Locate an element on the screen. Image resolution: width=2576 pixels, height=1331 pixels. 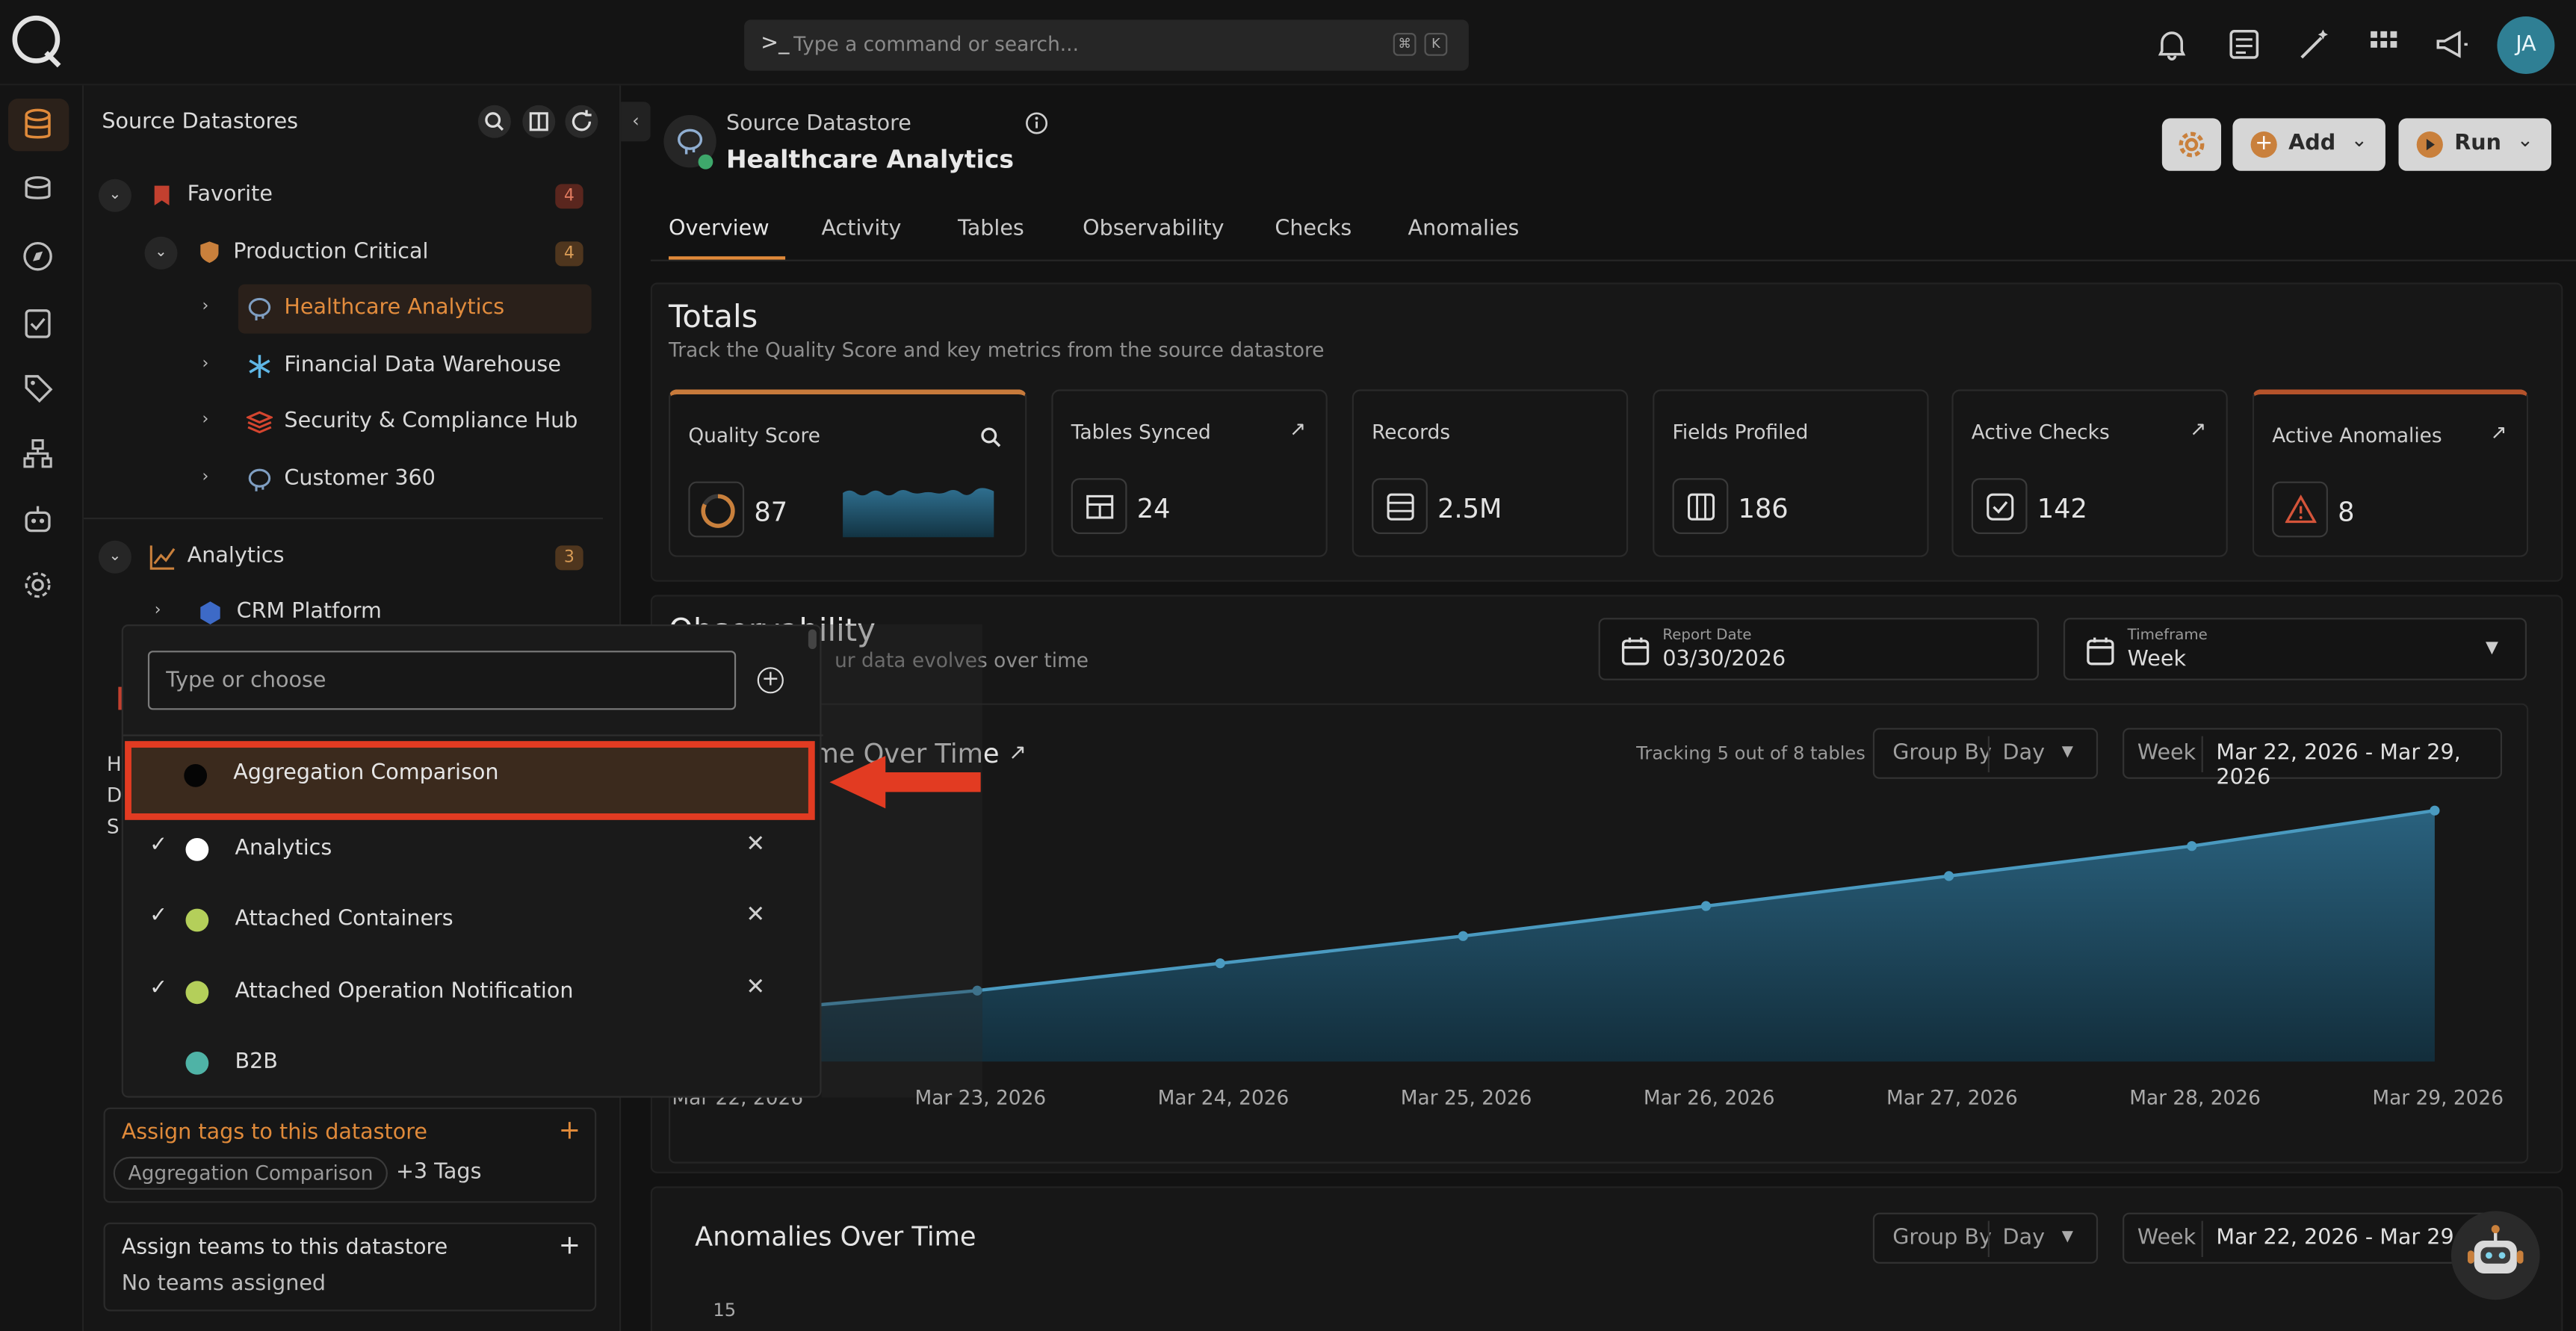
rail-agents is located at coordinates (38, 519).